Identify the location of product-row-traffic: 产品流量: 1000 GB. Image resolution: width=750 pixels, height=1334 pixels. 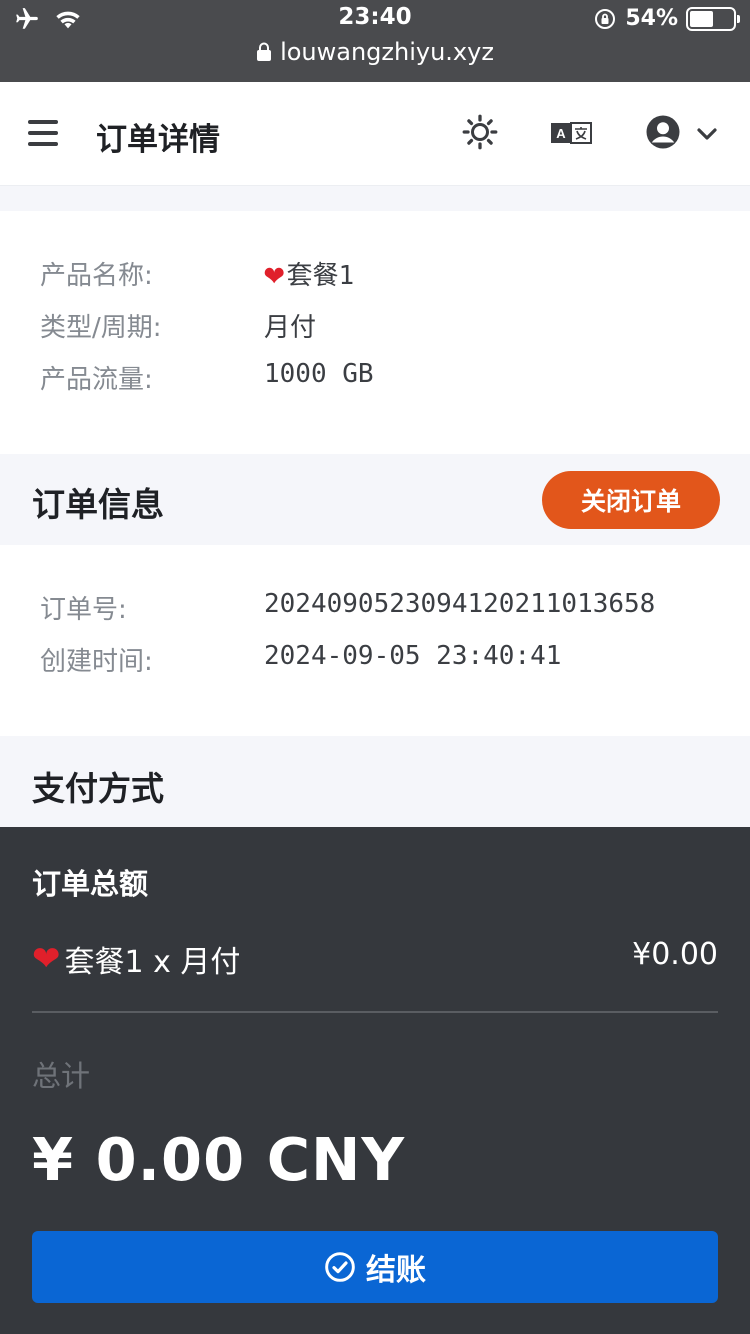
(207, 377).